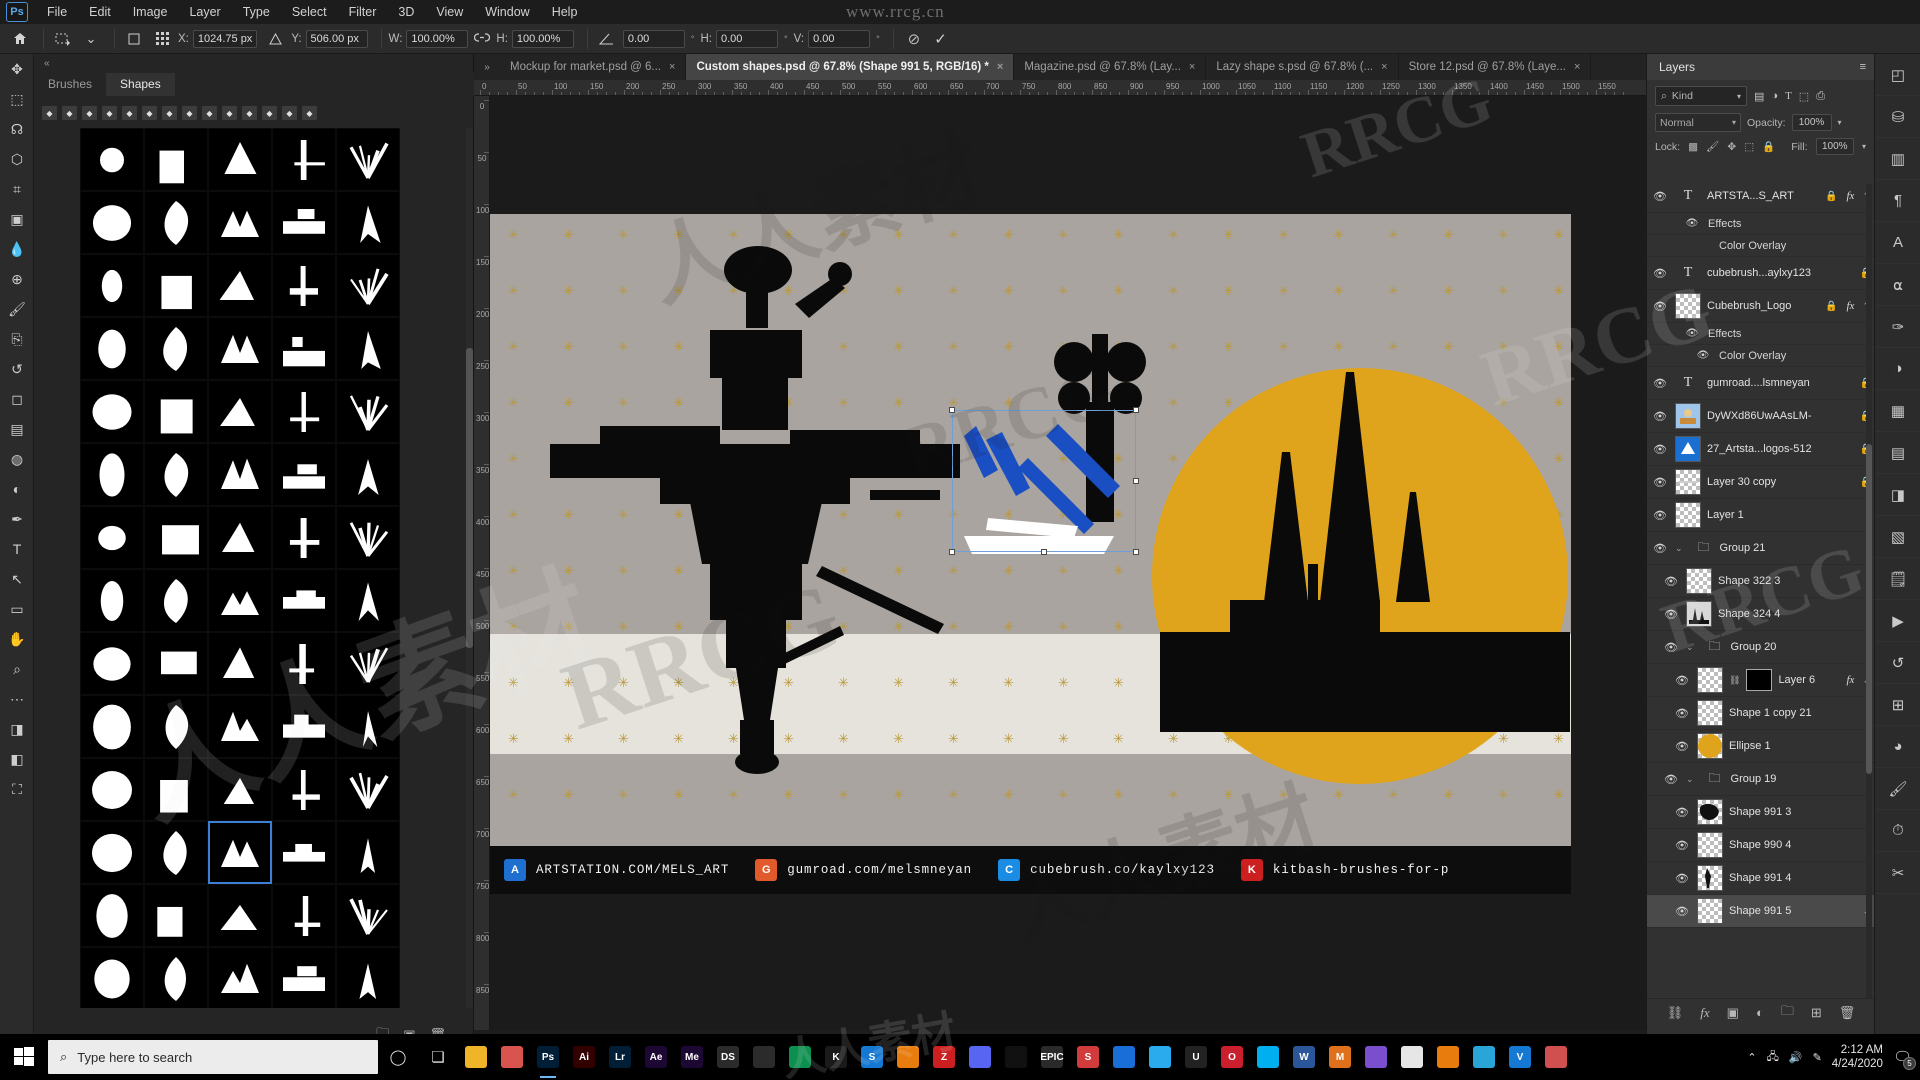 This screenshot has width=1920, height=1080. What do you see at coordinates (1897, 243) in the screenshot?
I see `character-icon: A` at bounding box center [1897, 243].